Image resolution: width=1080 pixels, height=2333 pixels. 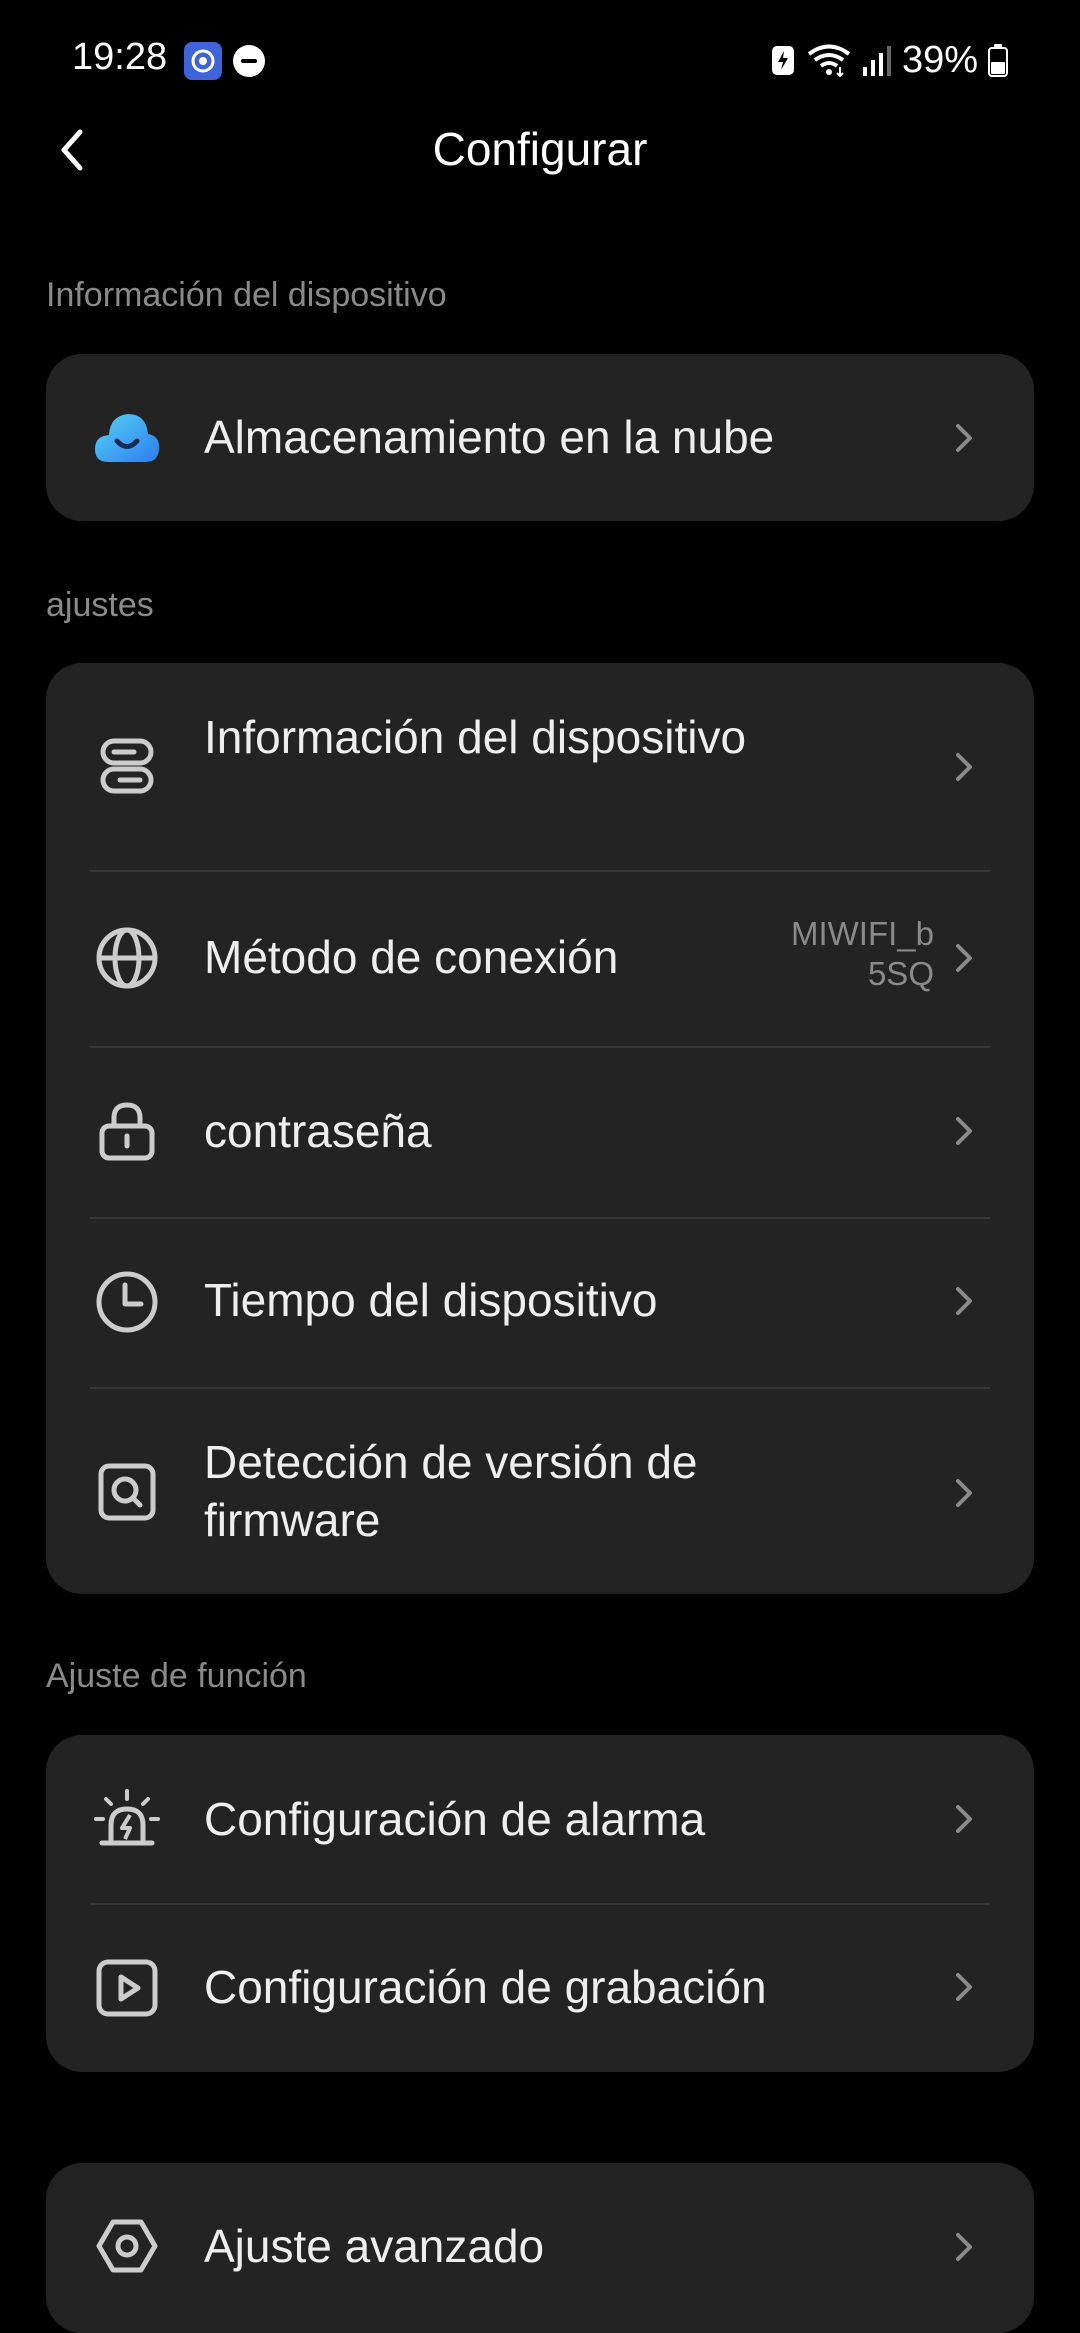 What do you see at coordinates (540, 60) in the screenshot?
I see `status-bar: 19:28 39%` at bounding box center [540, 60].